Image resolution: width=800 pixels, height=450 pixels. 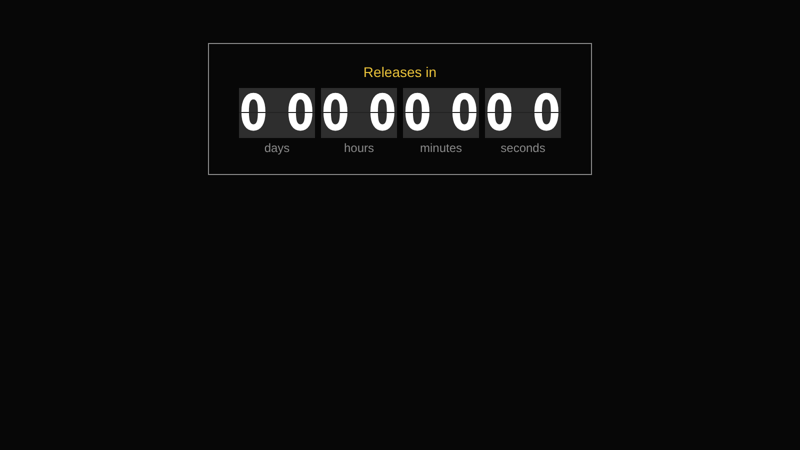 I want to click on unit-label: minutes, so click(x=441, y=148).